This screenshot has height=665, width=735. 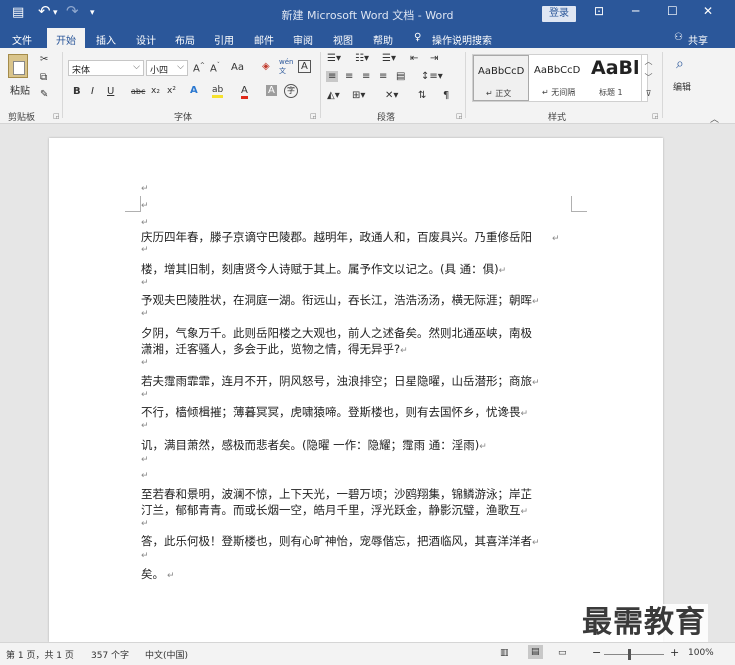 I want to click on clipboard-launcher-icon: ◲, so click(x=56, y=116).